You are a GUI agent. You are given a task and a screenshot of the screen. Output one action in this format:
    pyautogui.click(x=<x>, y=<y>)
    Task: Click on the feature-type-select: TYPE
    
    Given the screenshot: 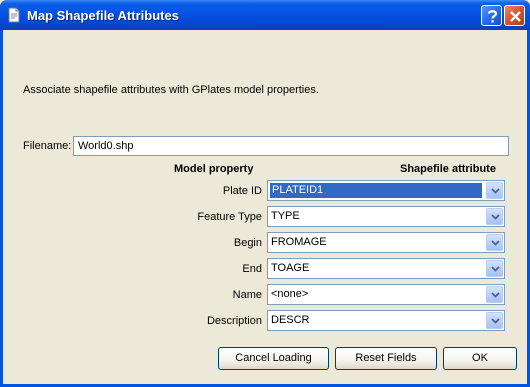 What is the action you would take?
    pyautogui.click(x=386, y=216)
    